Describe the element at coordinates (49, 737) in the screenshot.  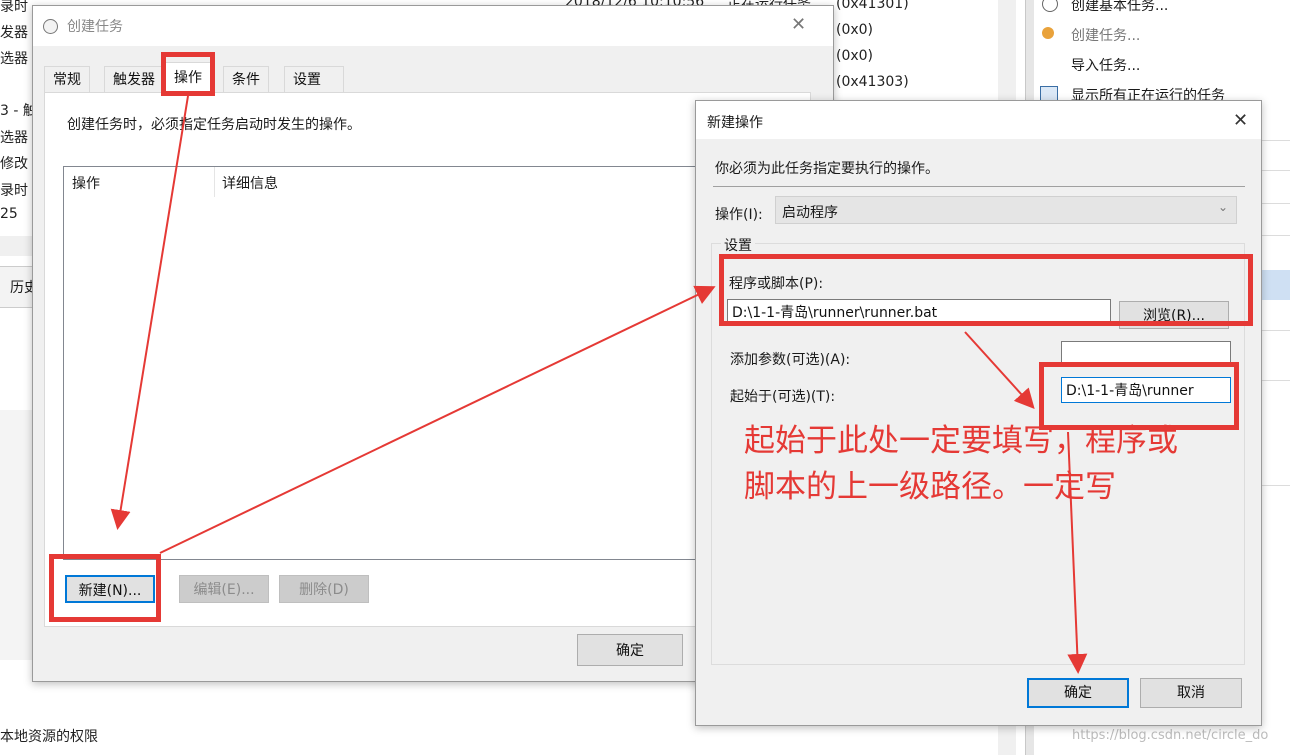
I see `bg-bottom-text: 本地资源的权限` at that location.